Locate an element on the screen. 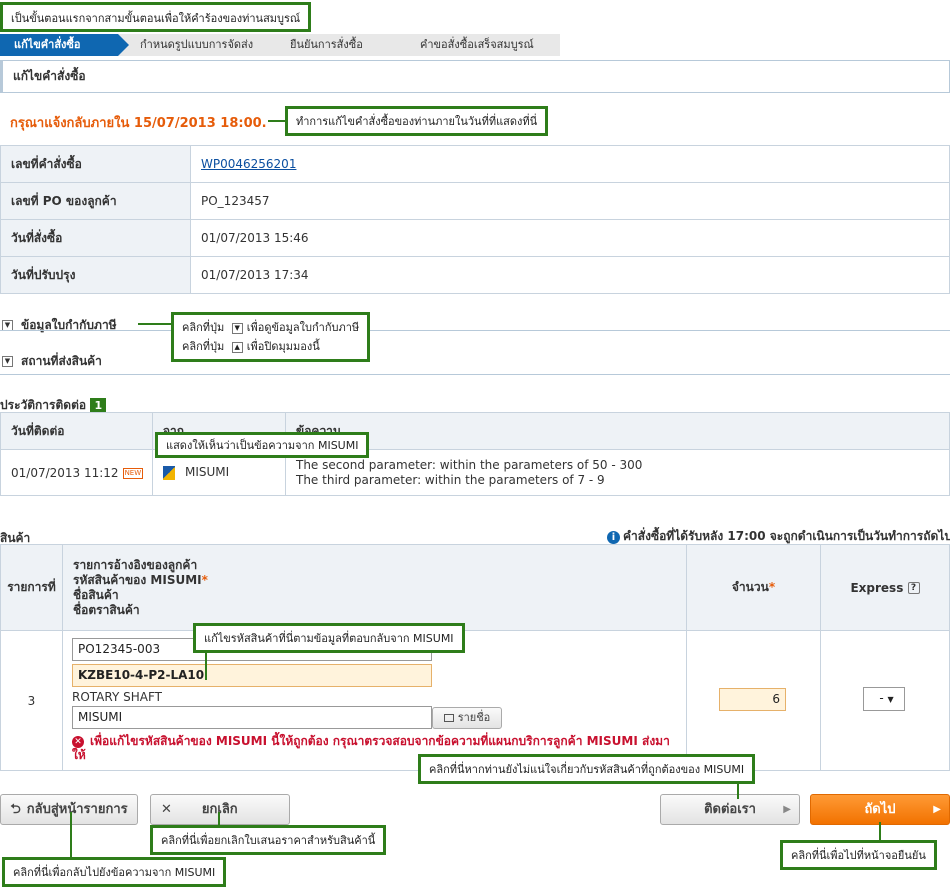  col-item-number: รายการที่ is located at coordinates (31, 587).